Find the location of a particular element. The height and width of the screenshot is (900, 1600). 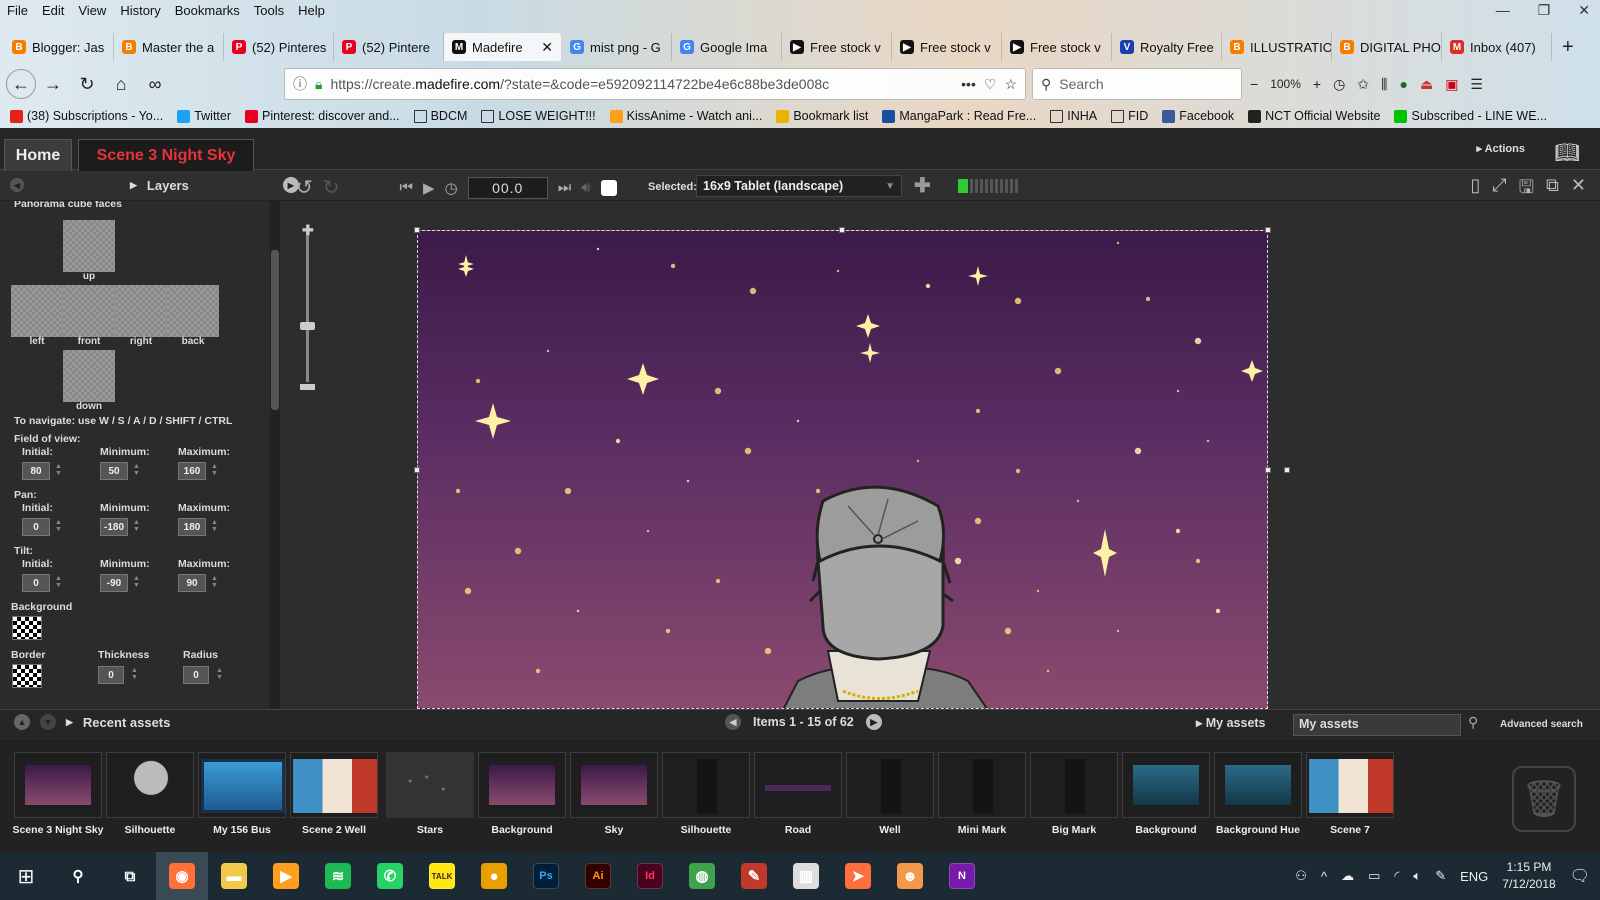

device-select: 16x9 Tablet (landscape) ▼ is located at coordinates (799, 186).